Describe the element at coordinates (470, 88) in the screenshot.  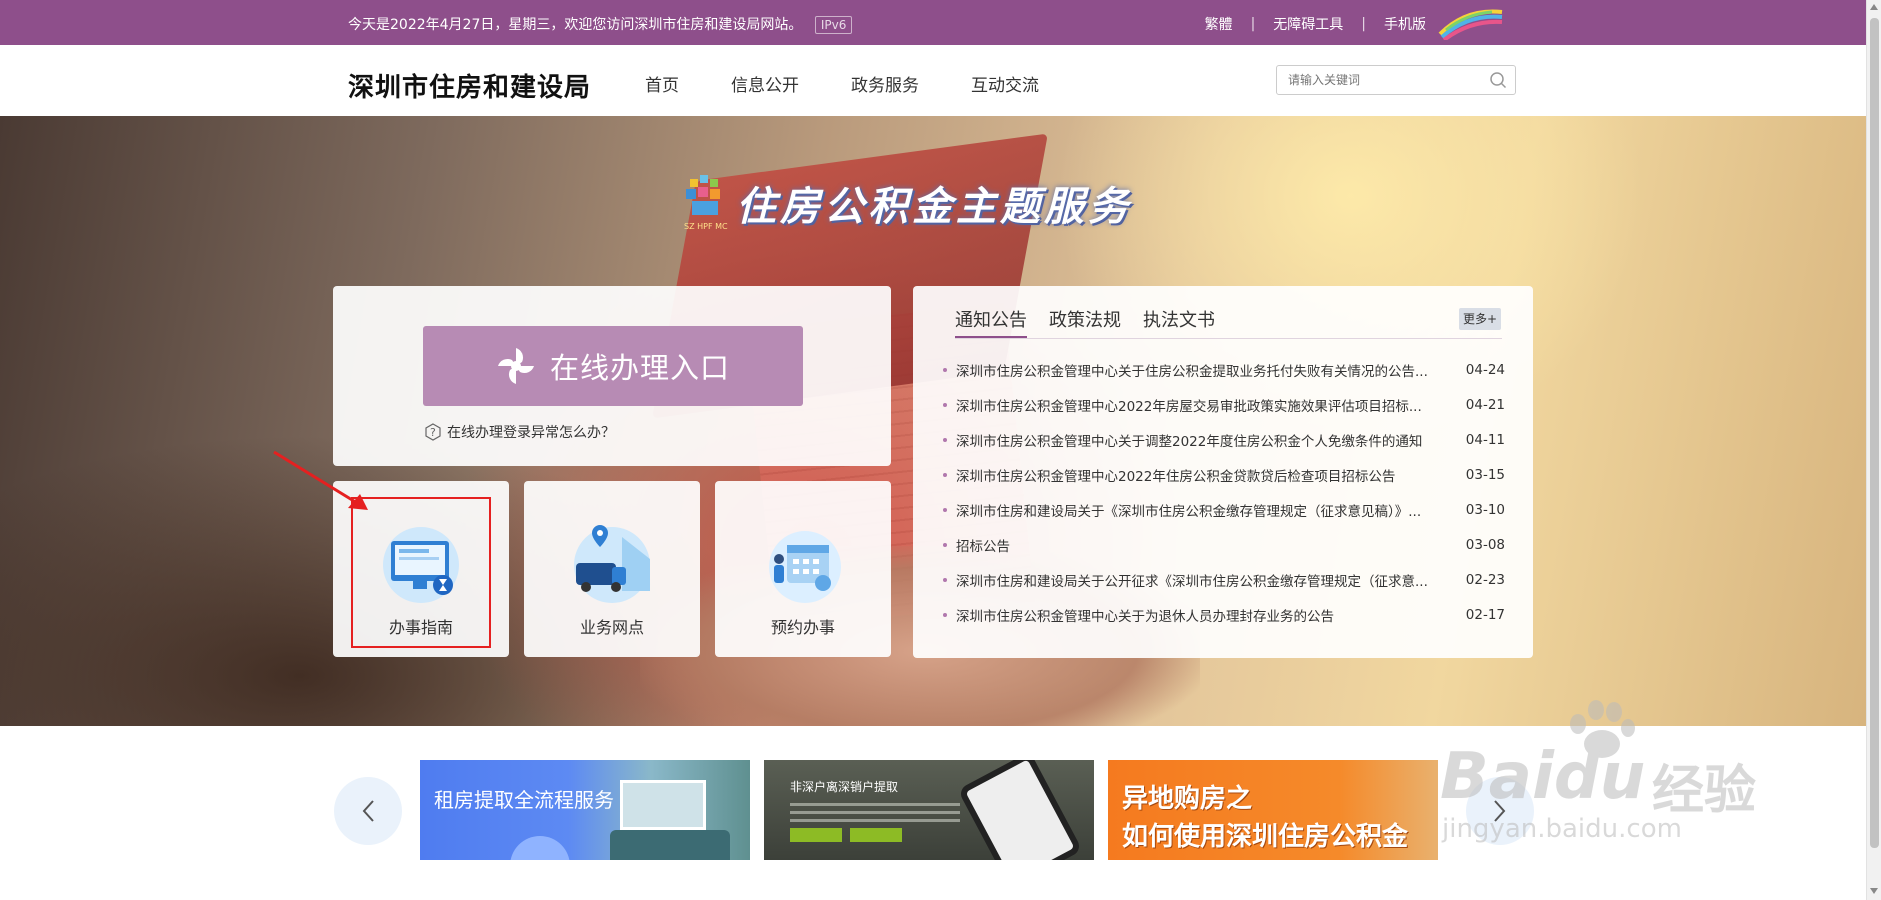
I see `site-title: 深圳市住房和建设局` at that location.